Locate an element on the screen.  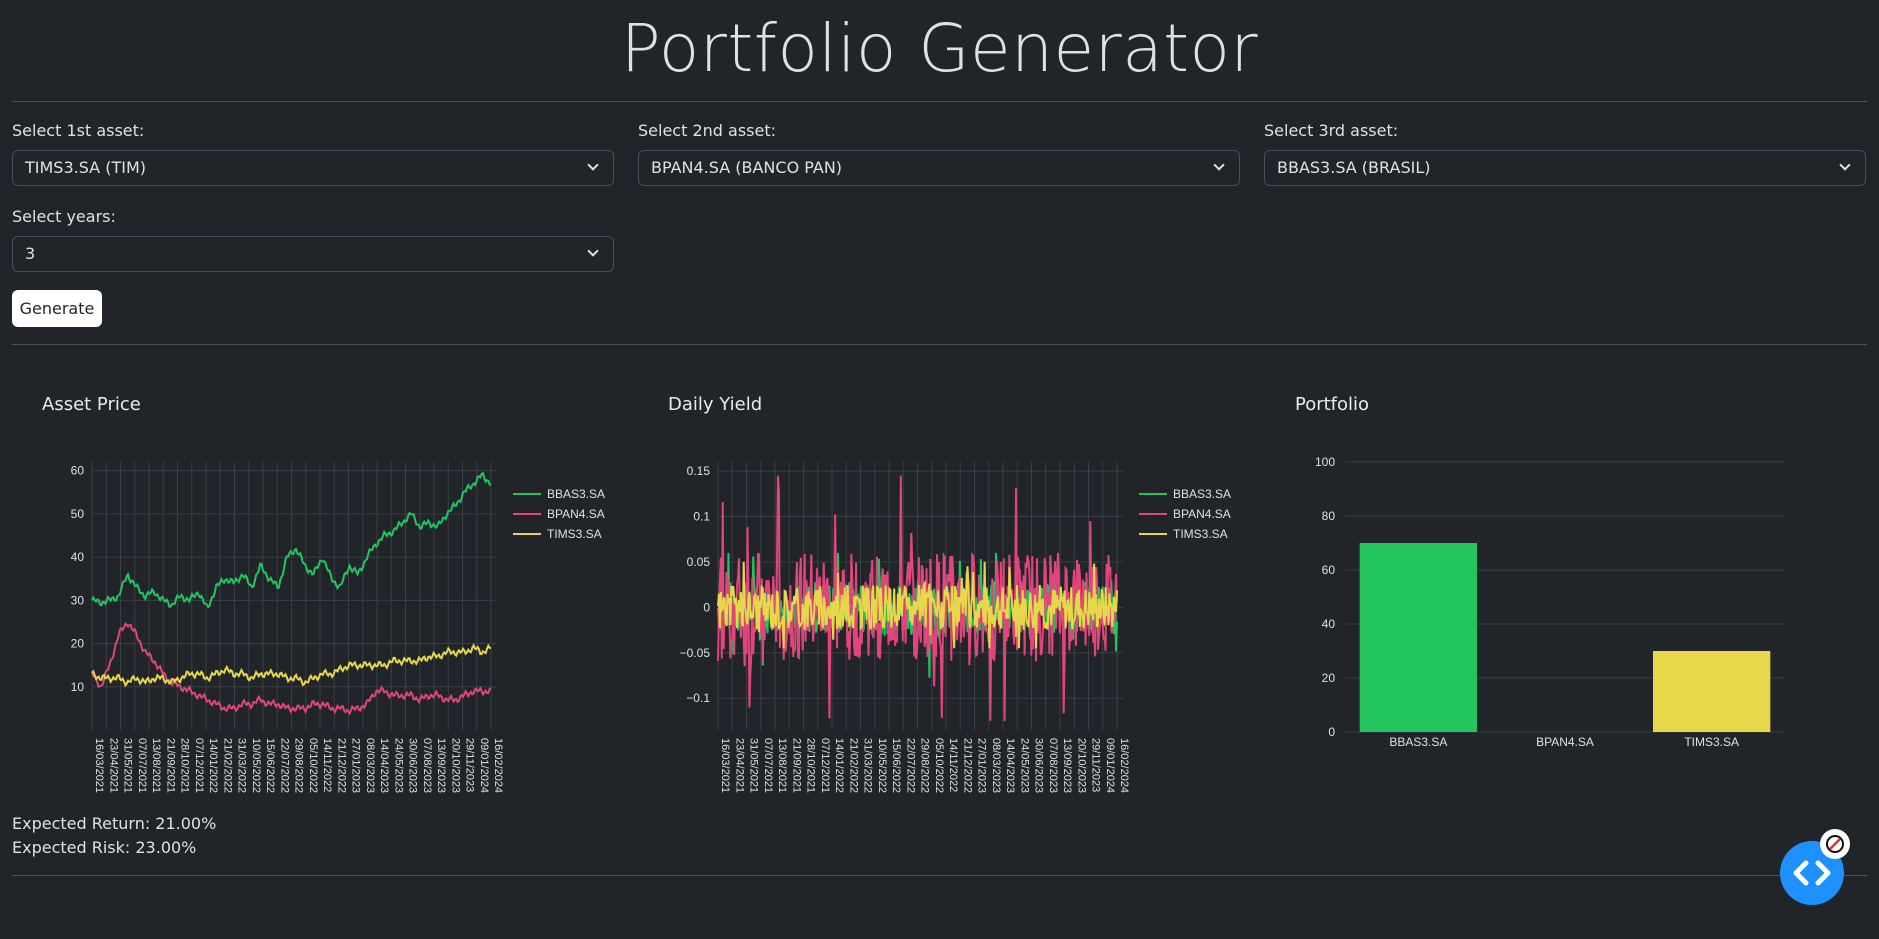
x-tick-label: 20/10/2023 is located at coordinates (1081, 765).